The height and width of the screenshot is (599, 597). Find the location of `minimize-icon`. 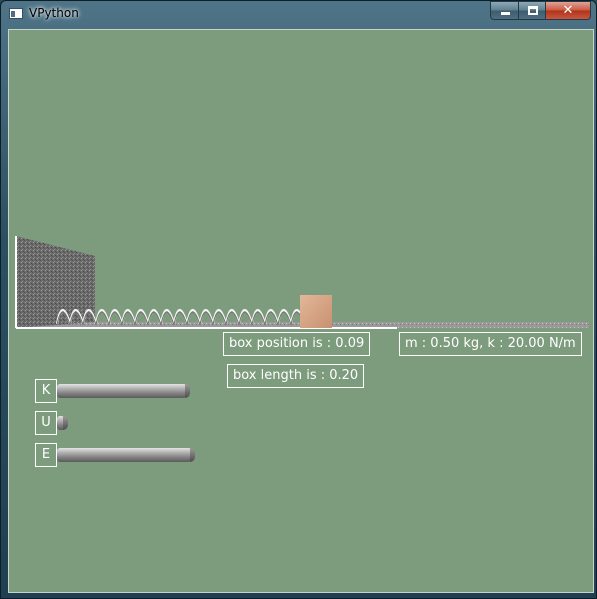

minimize-icon is located at coordinates (505, 13).